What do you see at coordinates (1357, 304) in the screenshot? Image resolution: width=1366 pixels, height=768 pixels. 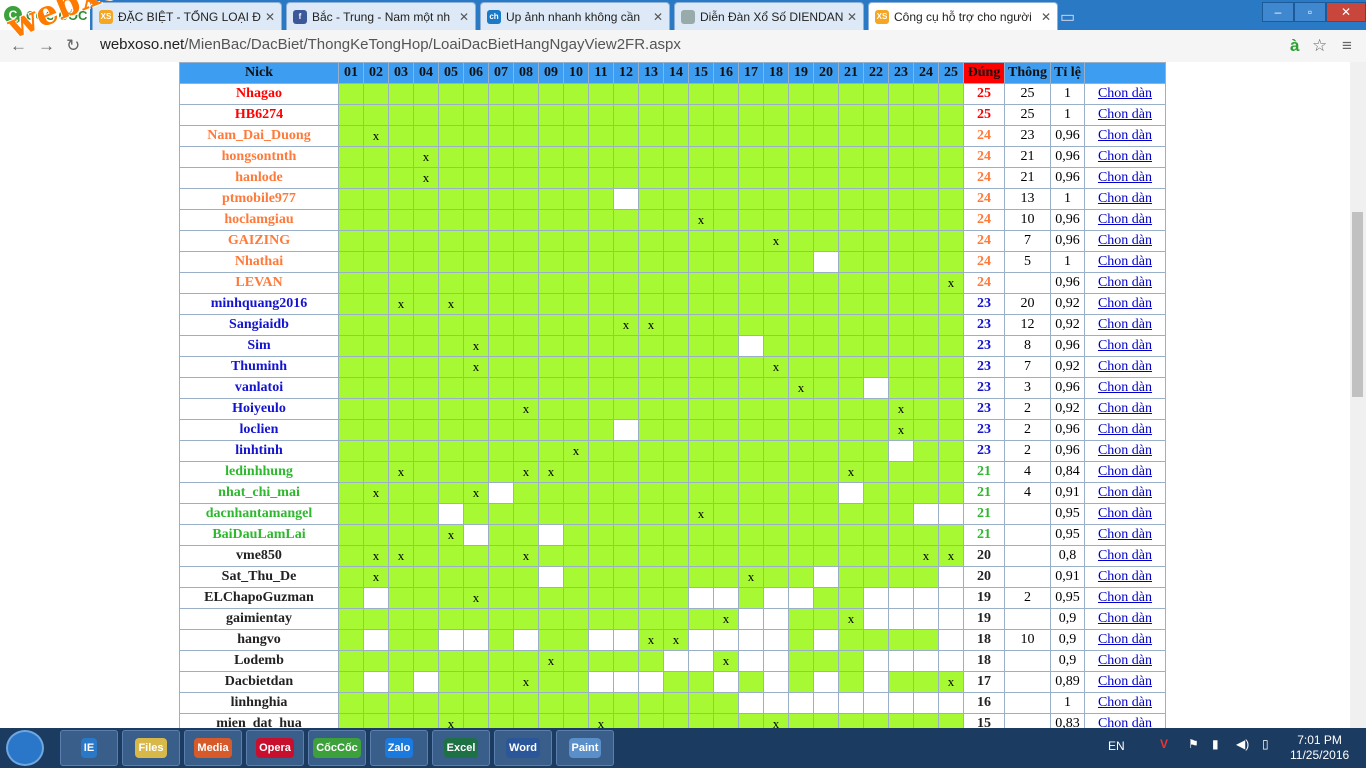 I see `scrollbar-thumb` at bounding box center [1357, 304].